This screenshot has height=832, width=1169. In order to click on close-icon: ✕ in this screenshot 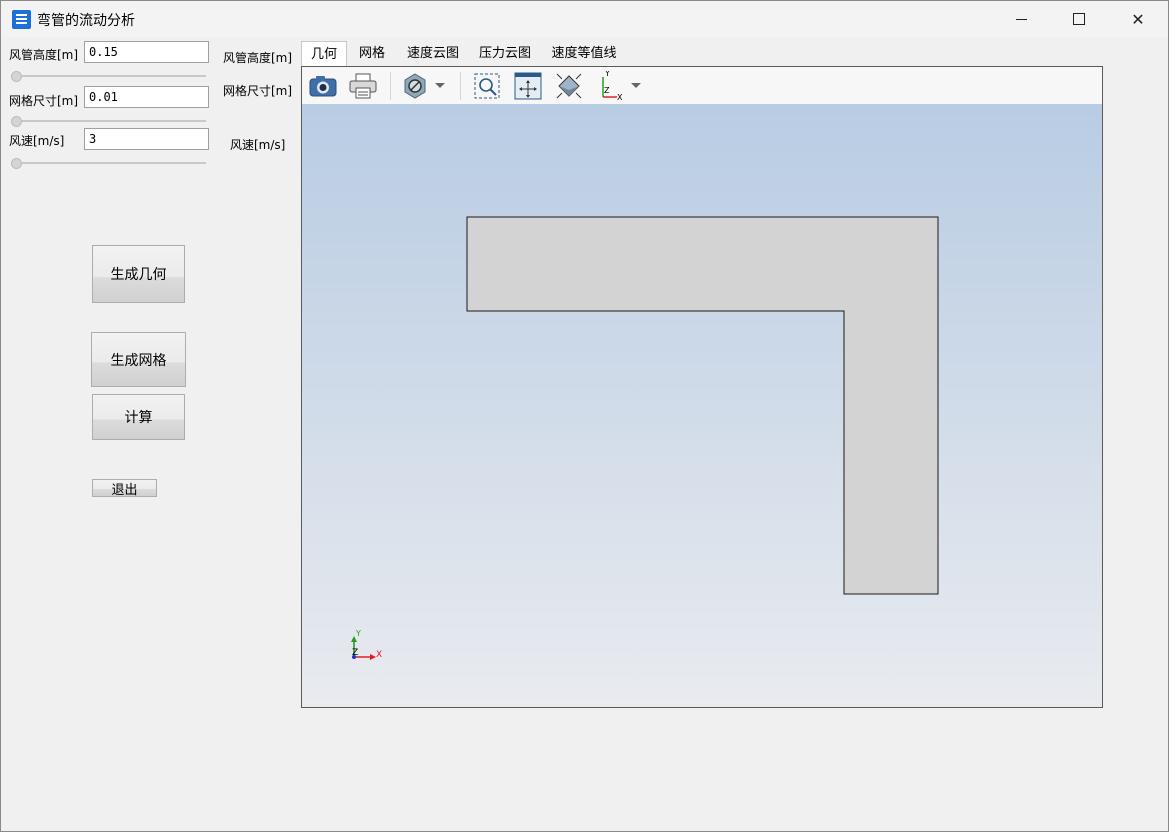, I will do `click(1138, 19)`.